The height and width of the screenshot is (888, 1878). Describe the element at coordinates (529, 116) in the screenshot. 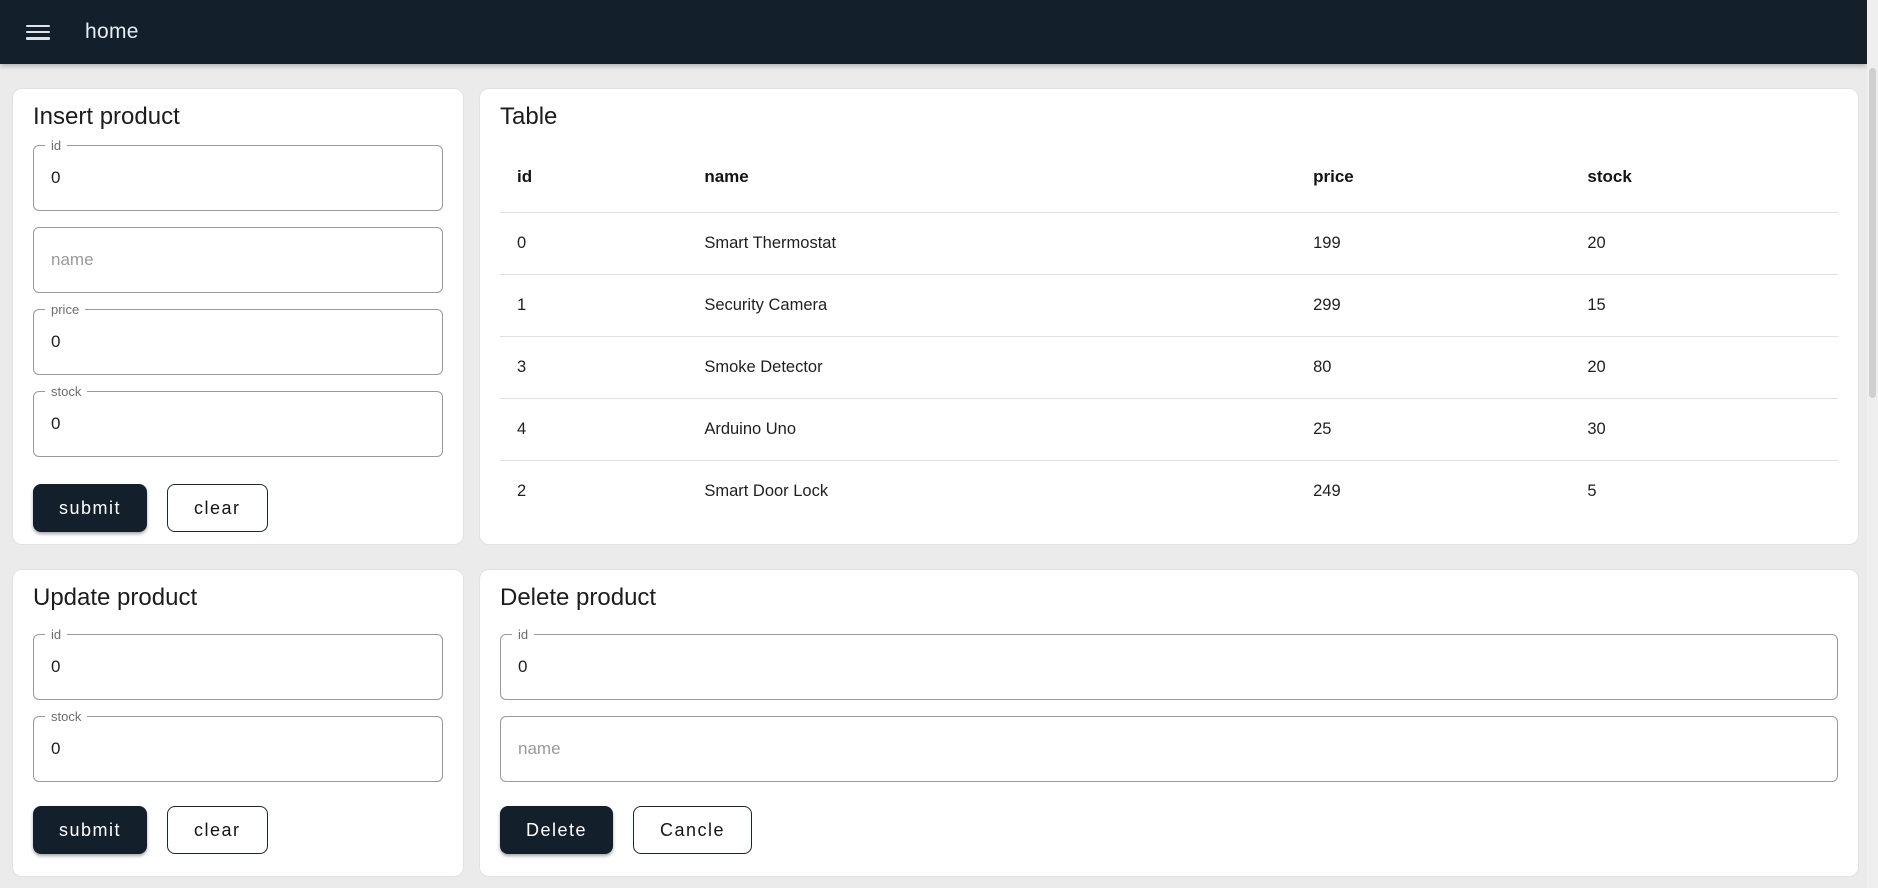

I see `table-panel-title: Table` at that location.